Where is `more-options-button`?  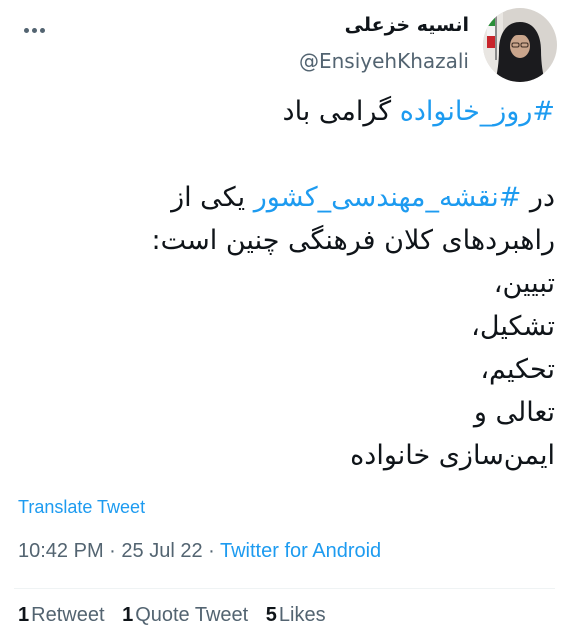
more-options-button is located at coordinates (34, 30).